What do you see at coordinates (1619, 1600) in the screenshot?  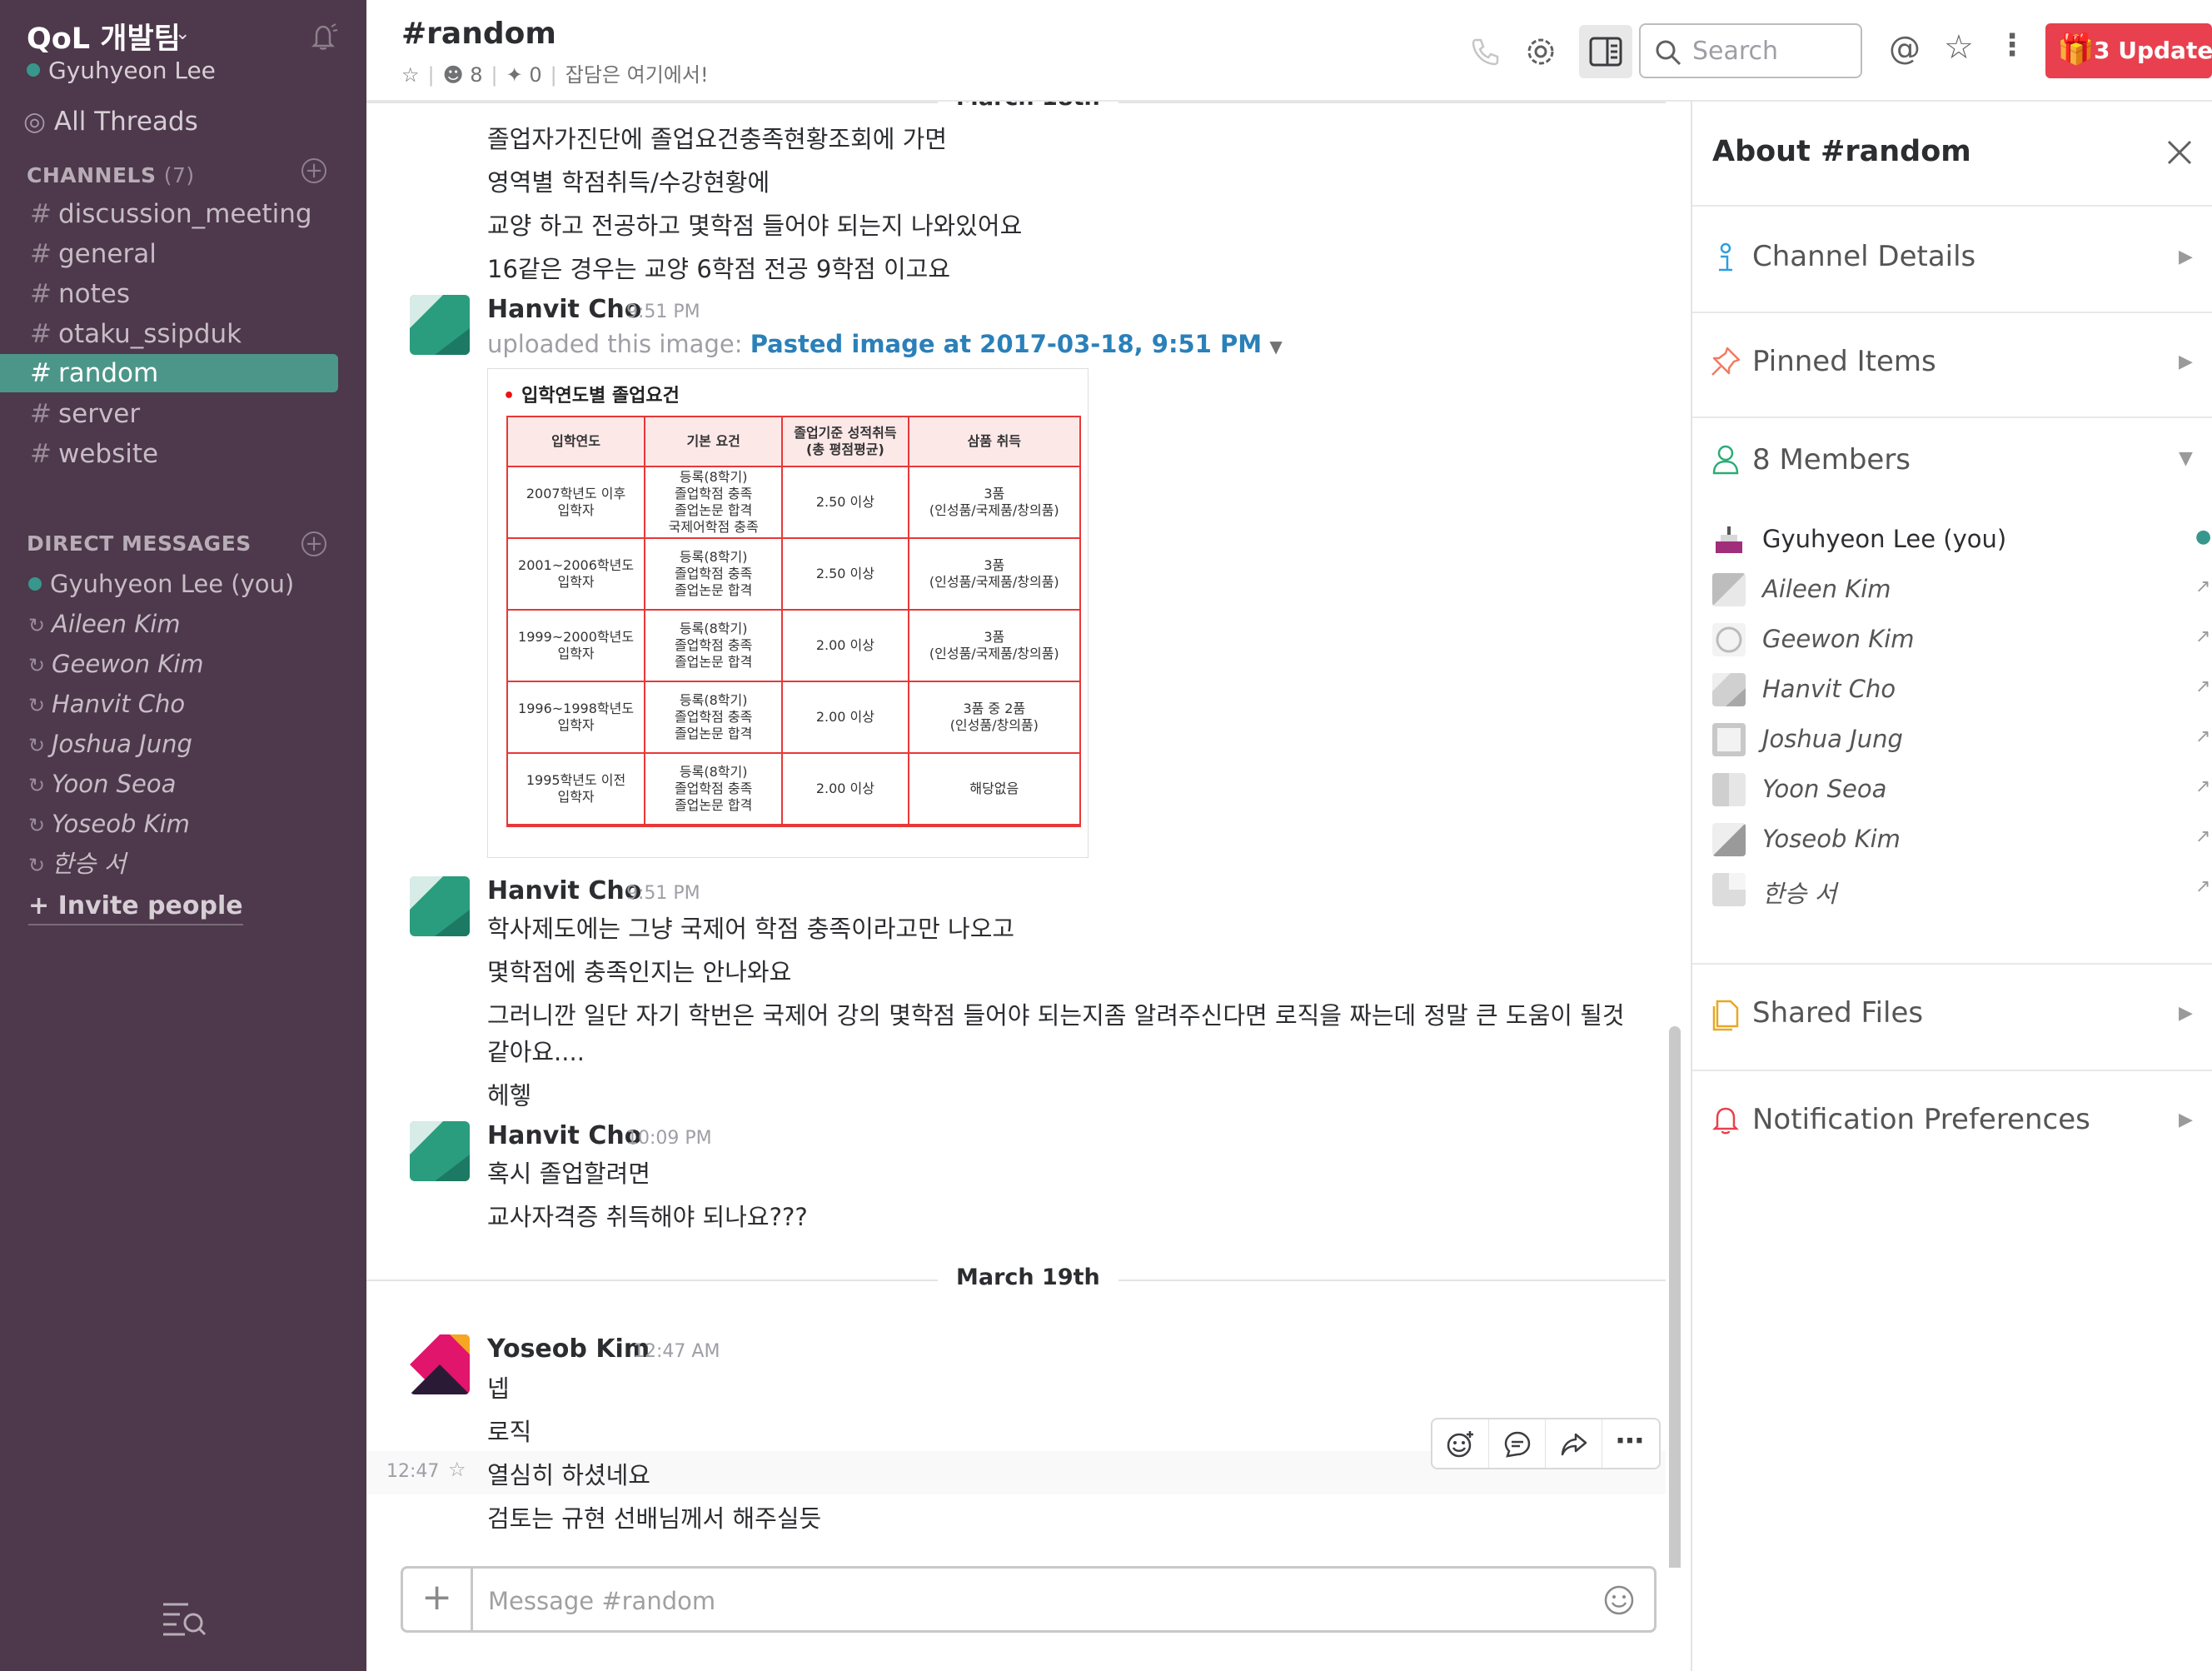 I see `emoji-picker-icon` at bounding box center [1619, 1600].